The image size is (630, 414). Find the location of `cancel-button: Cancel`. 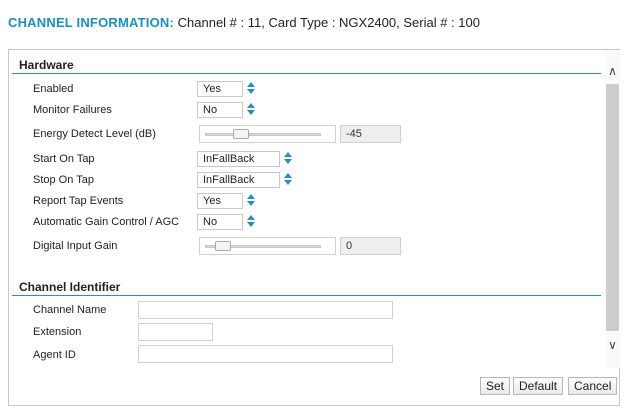

cancel-button: Cancel is located at coordinates (593, 386).